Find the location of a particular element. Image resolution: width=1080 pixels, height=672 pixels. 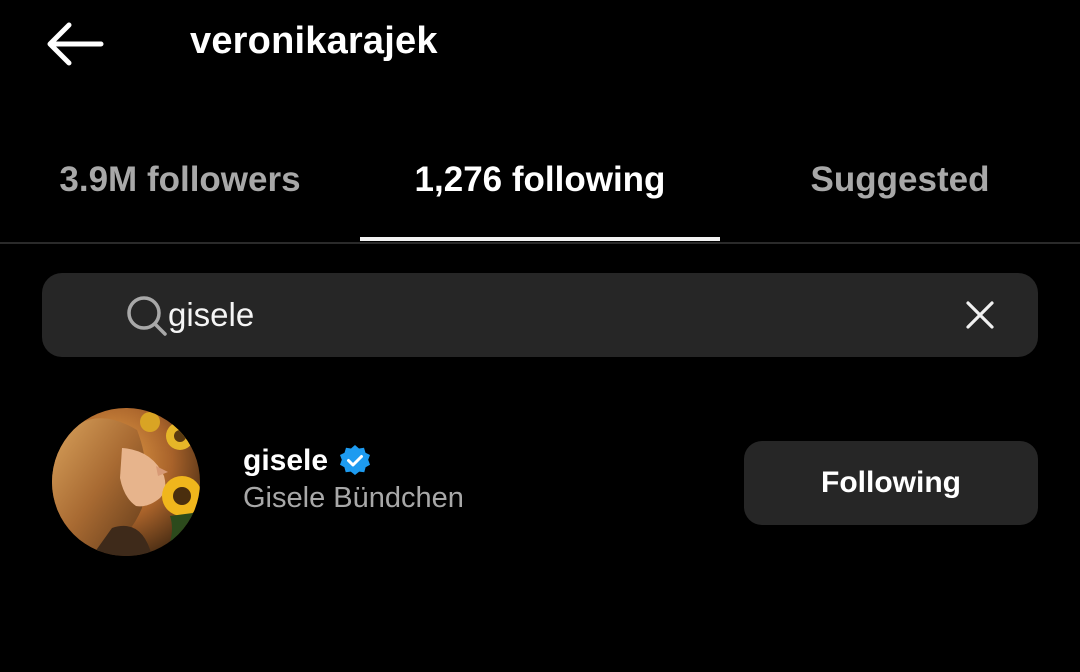

arrow-left-icon is located at coordinates (75, 44).